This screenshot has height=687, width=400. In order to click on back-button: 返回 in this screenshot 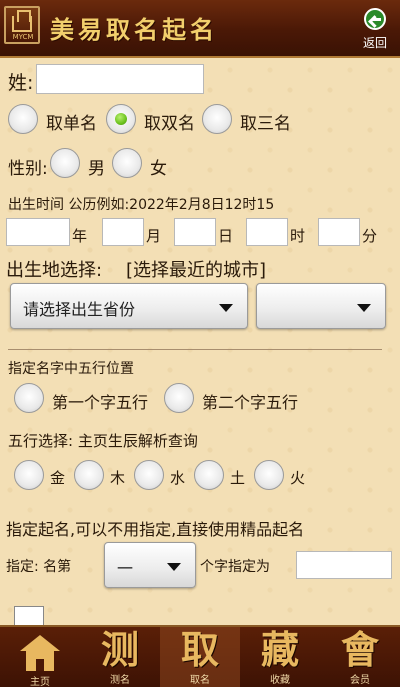, I will do `click(375, 31)`.